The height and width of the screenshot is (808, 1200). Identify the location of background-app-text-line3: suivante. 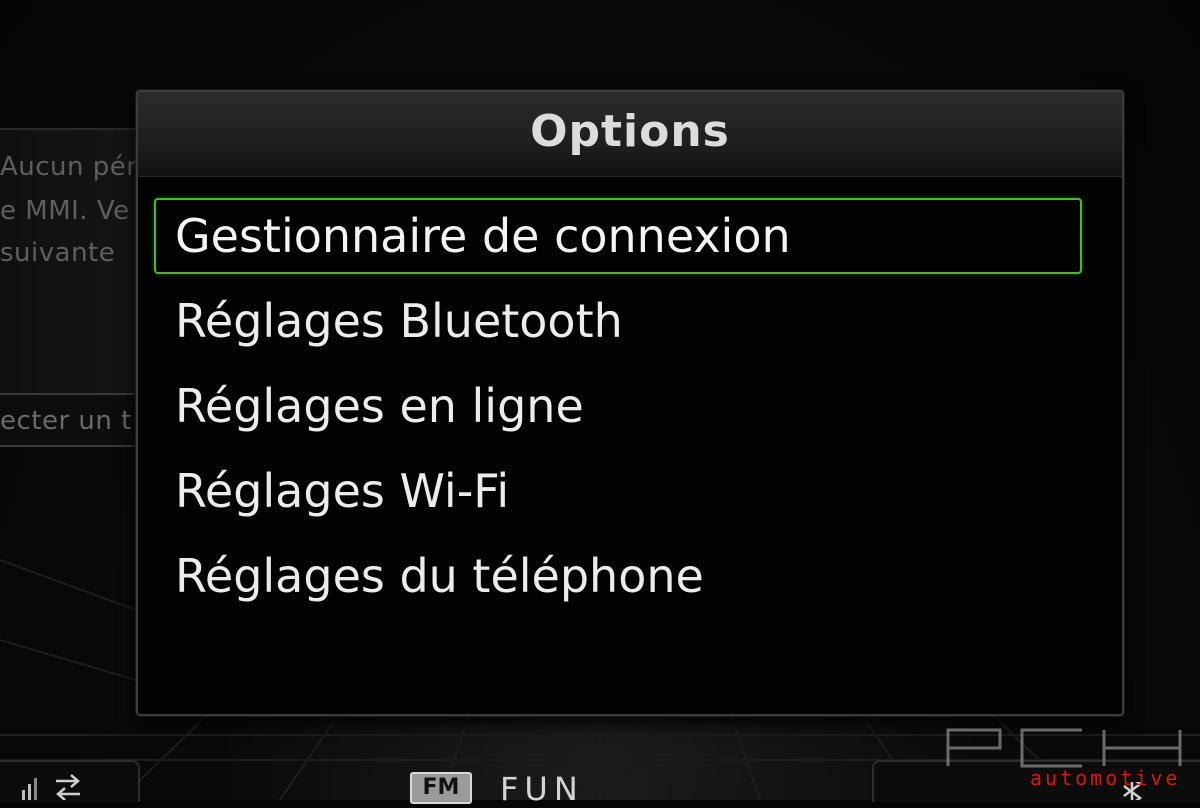
(58, 253).